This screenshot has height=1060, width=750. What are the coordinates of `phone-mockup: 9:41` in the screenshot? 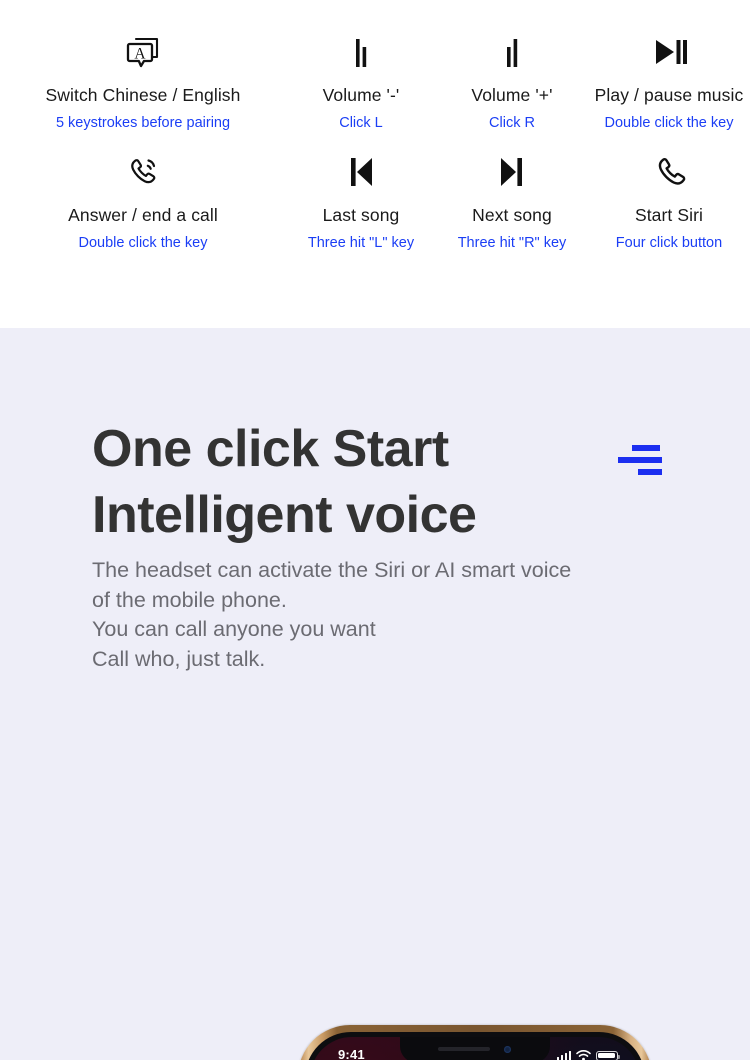 It's located at (475, 1042).